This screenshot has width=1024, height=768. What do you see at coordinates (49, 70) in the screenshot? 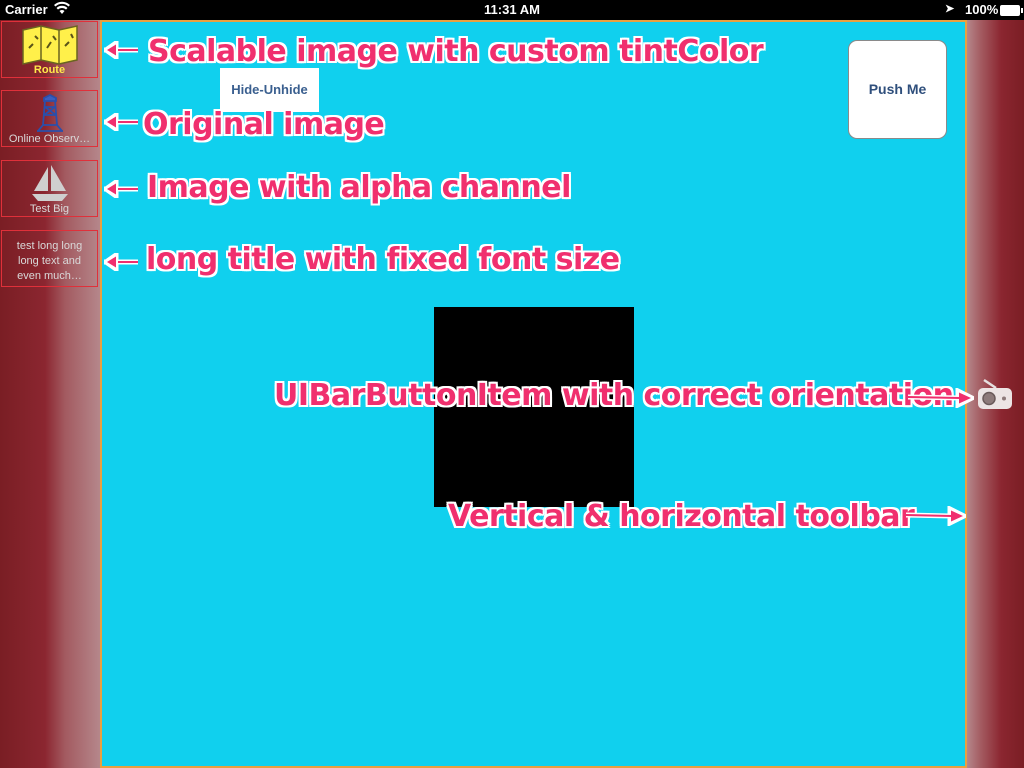
I see `toolbar-item-label: Route` at bounding box center [49, 70].